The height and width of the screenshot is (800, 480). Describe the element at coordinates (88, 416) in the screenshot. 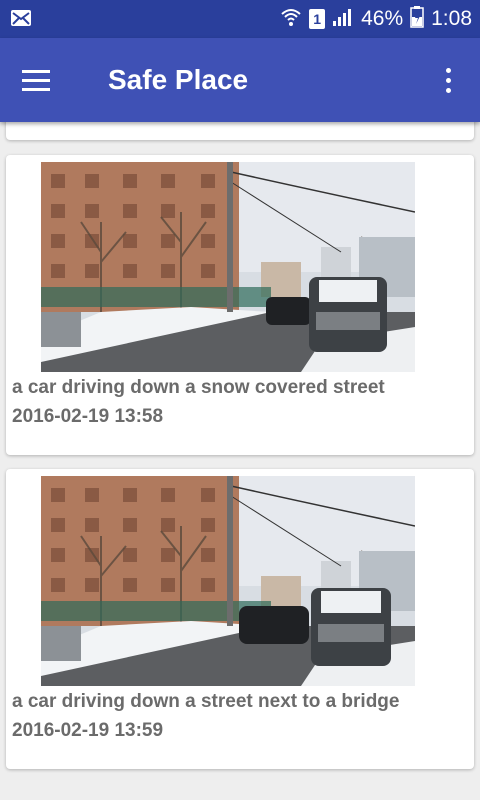

I see `list-item-timestamp: 2016-02-19 13:58` at that location.